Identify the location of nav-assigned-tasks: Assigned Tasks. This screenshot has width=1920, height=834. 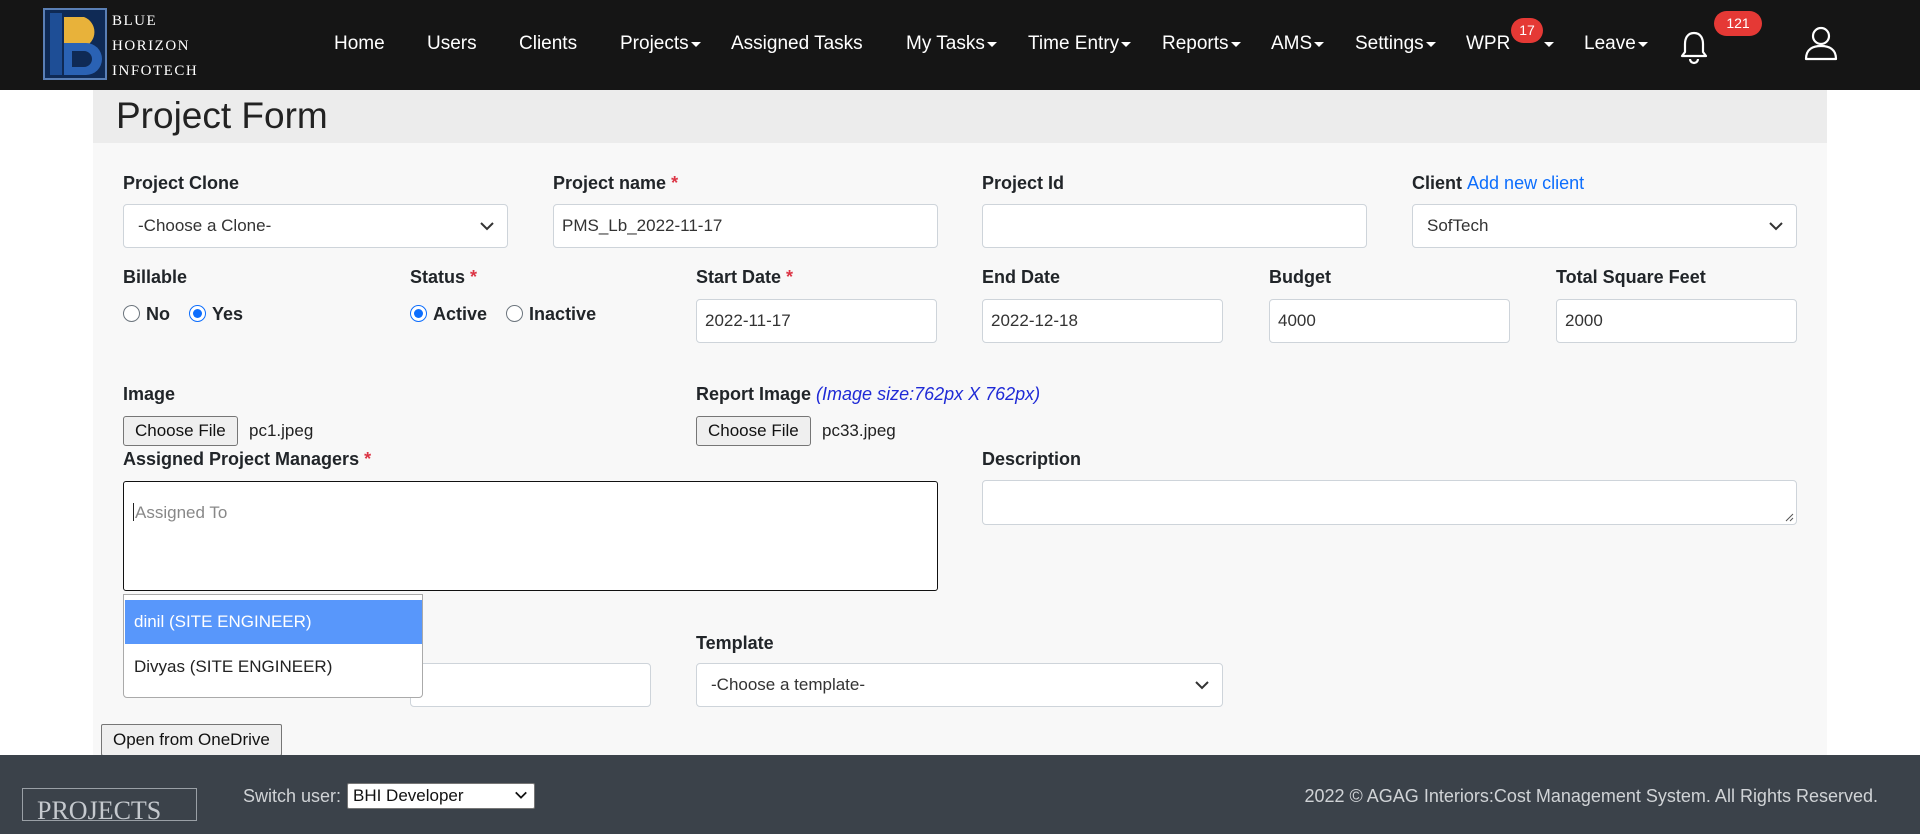
(797, 44).